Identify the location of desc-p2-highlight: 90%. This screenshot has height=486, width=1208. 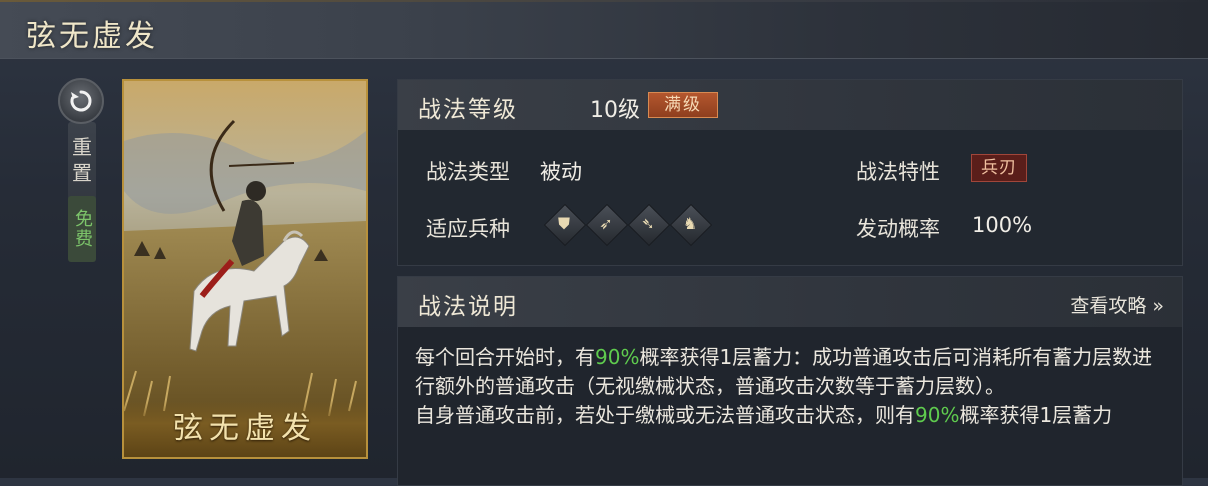
(937, 415).